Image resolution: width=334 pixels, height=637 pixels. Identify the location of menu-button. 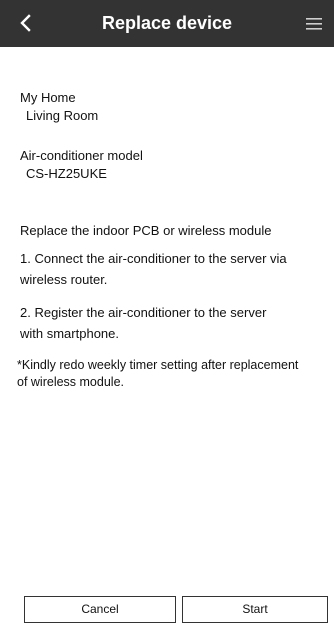
(314, 24).